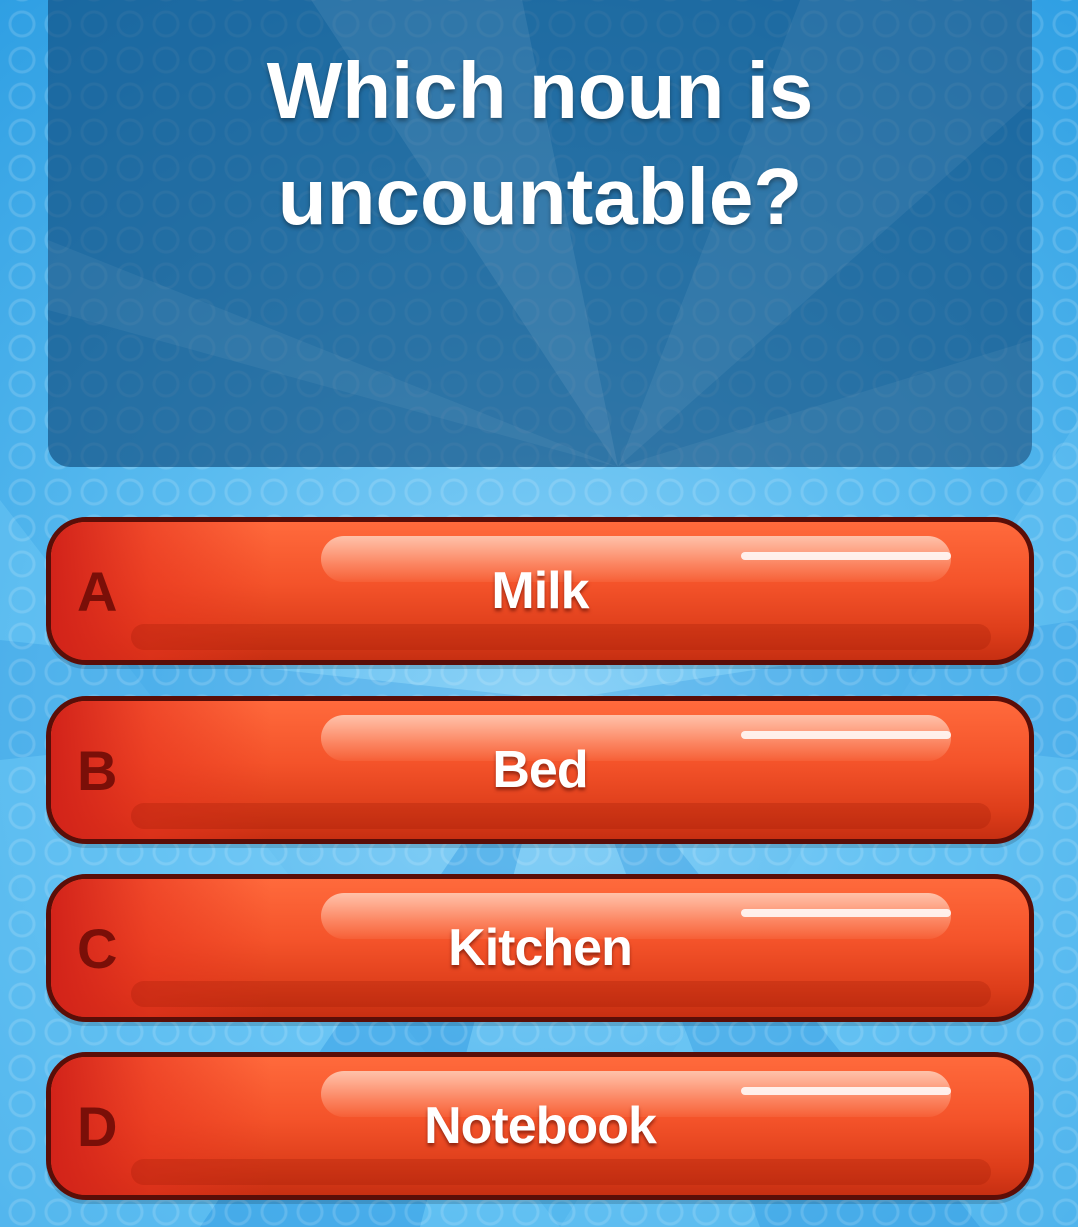 The width and height of the screenshot is (1078, 1227). I want to click on answer-button-b: B Bed, so click(540, 770).